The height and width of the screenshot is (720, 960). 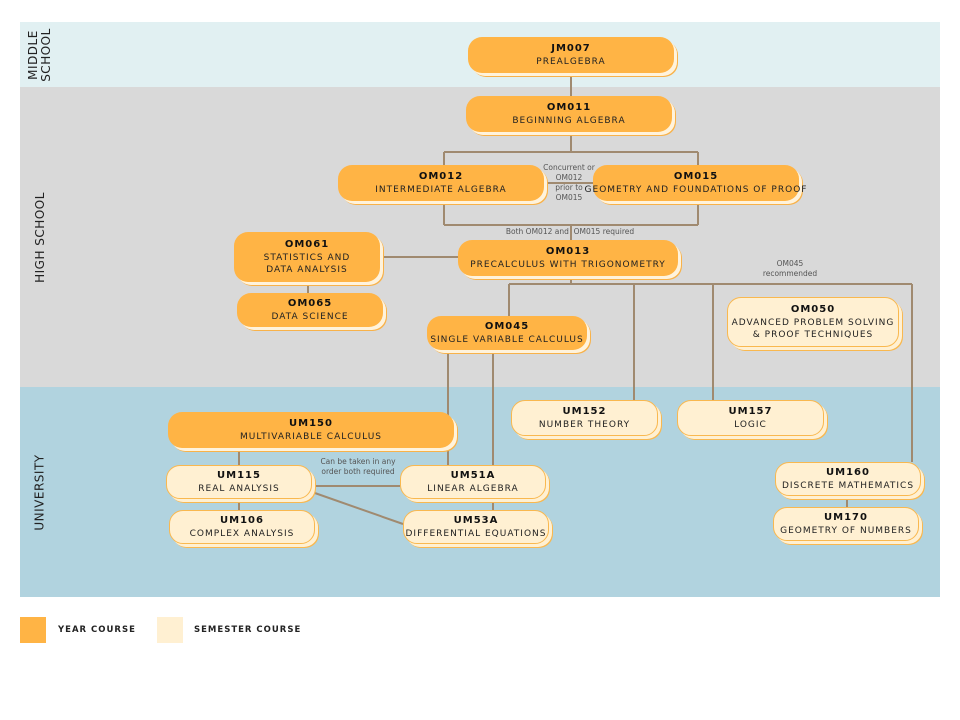 I want to click on edge-om011-split, so click(x=571, y=148).